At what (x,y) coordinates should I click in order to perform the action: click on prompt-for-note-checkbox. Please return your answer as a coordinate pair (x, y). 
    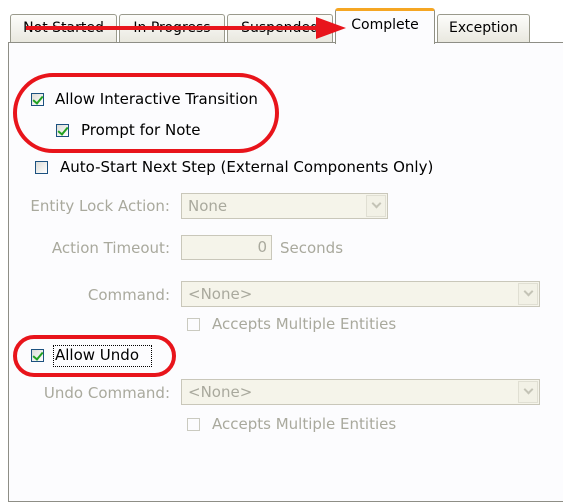
    Looking at the image, I should click on (62, 130).